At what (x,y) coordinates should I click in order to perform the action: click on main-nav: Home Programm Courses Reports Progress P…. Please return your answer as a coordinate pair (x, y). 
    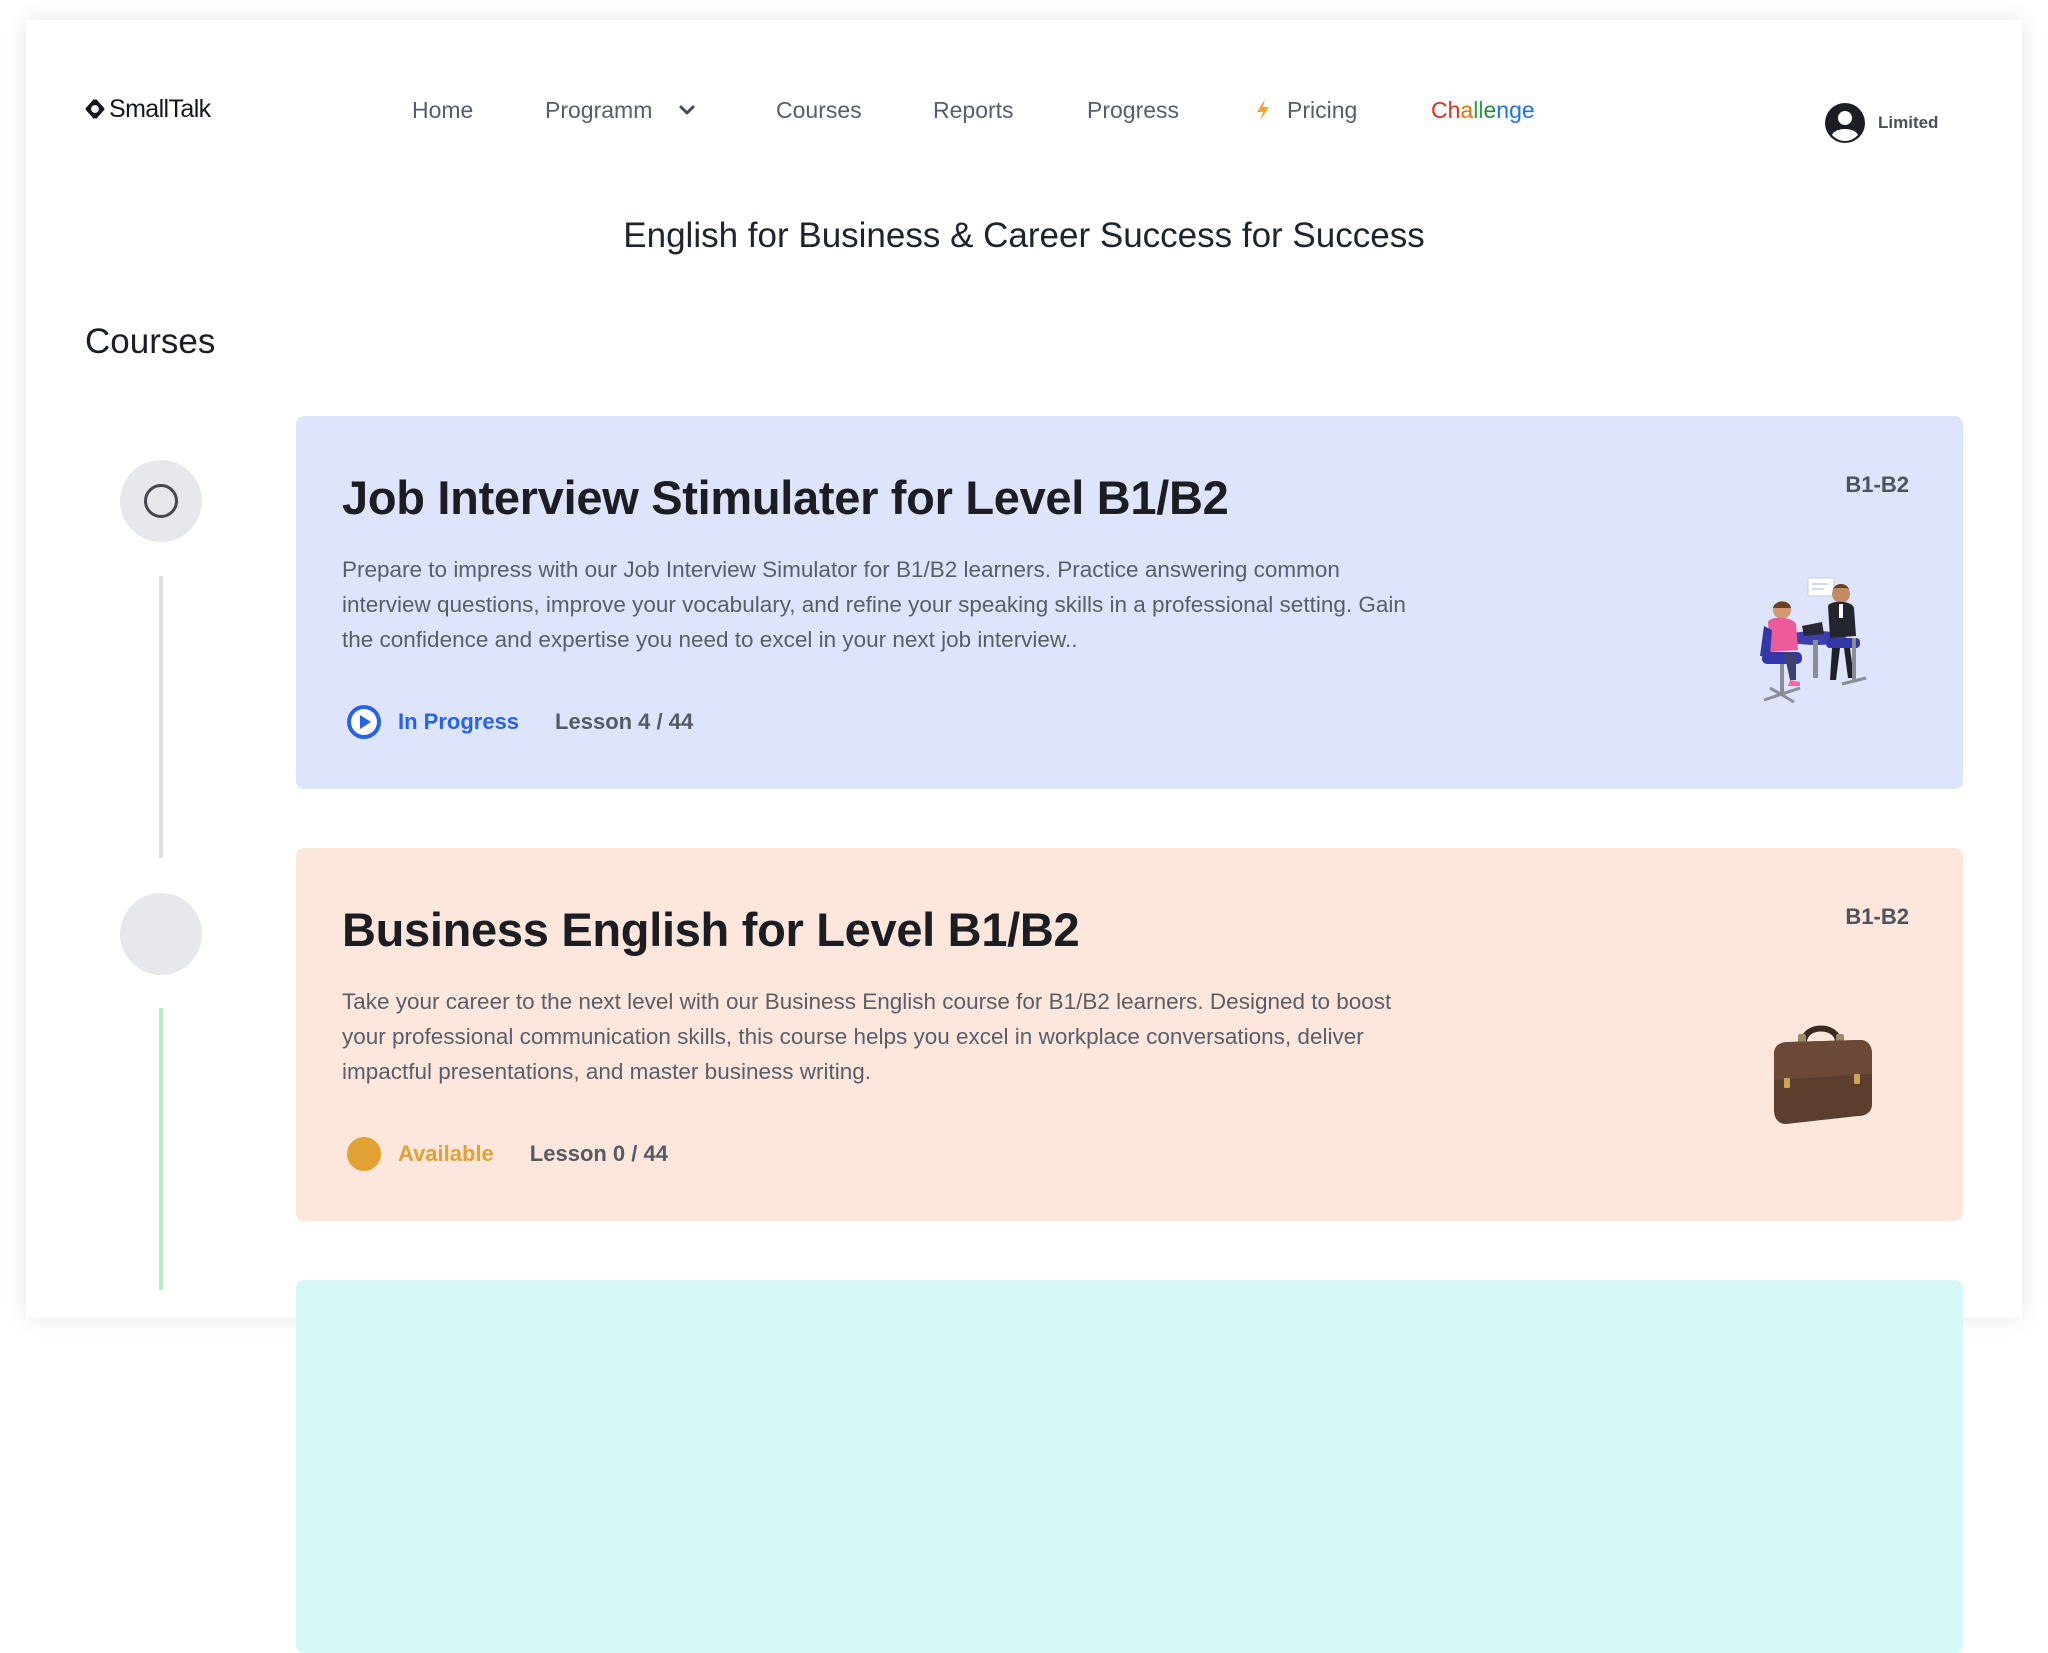
    Looking at the image, I should click on (1024, 110).